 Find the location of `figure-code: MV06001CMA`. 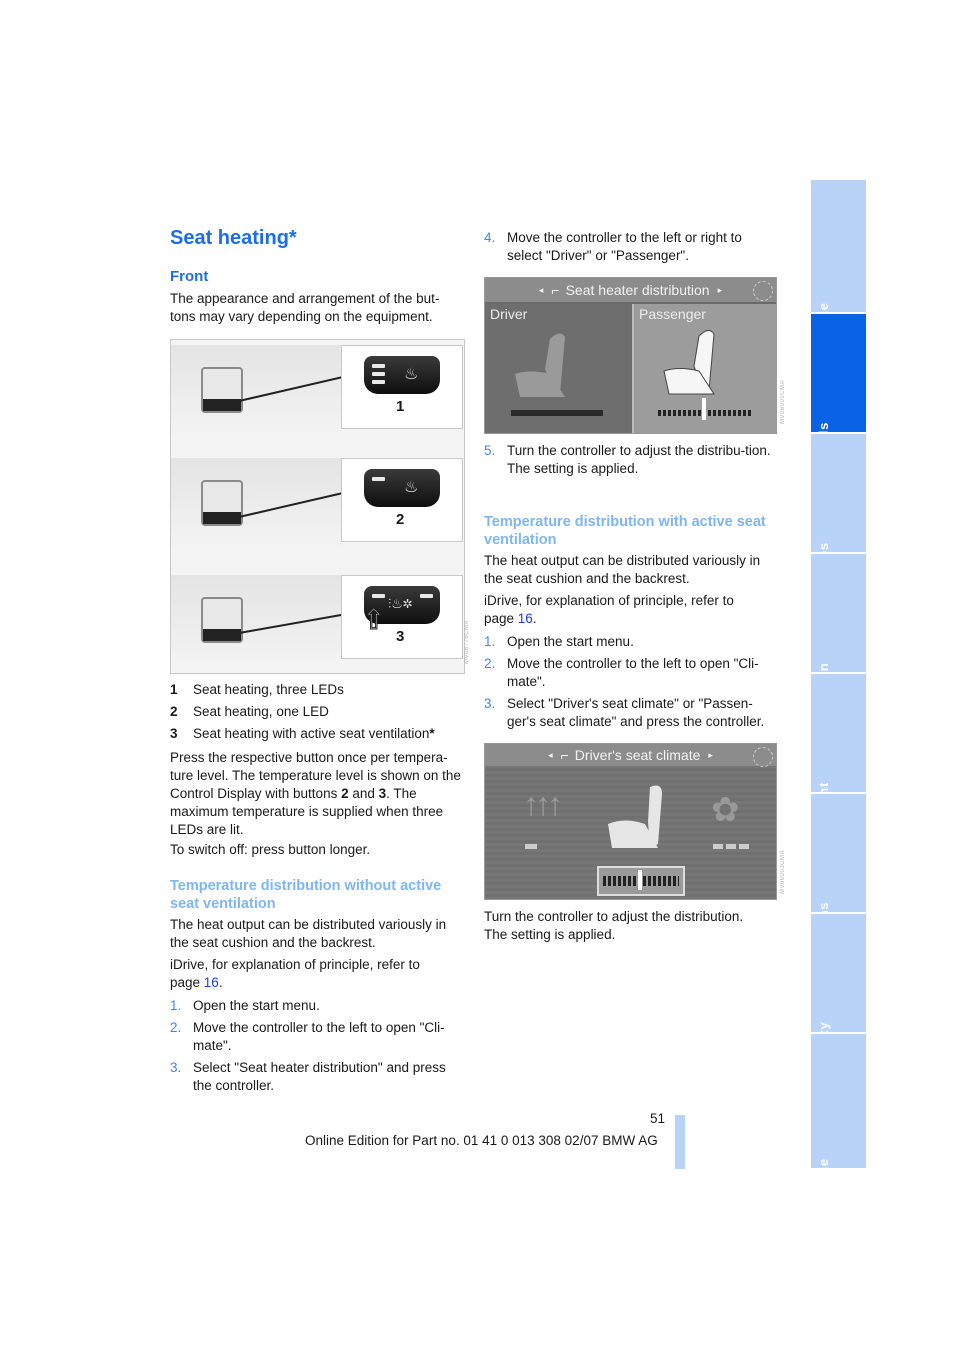

figure-code: MV06001CMA is located at coordinates (783, 402).